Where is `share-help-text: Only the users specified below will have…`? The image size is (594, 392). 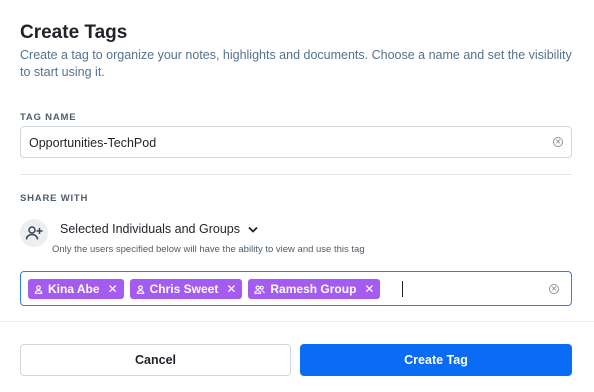 share-help-text: Only the users specified below will have… is located at coordinates (208, 249).